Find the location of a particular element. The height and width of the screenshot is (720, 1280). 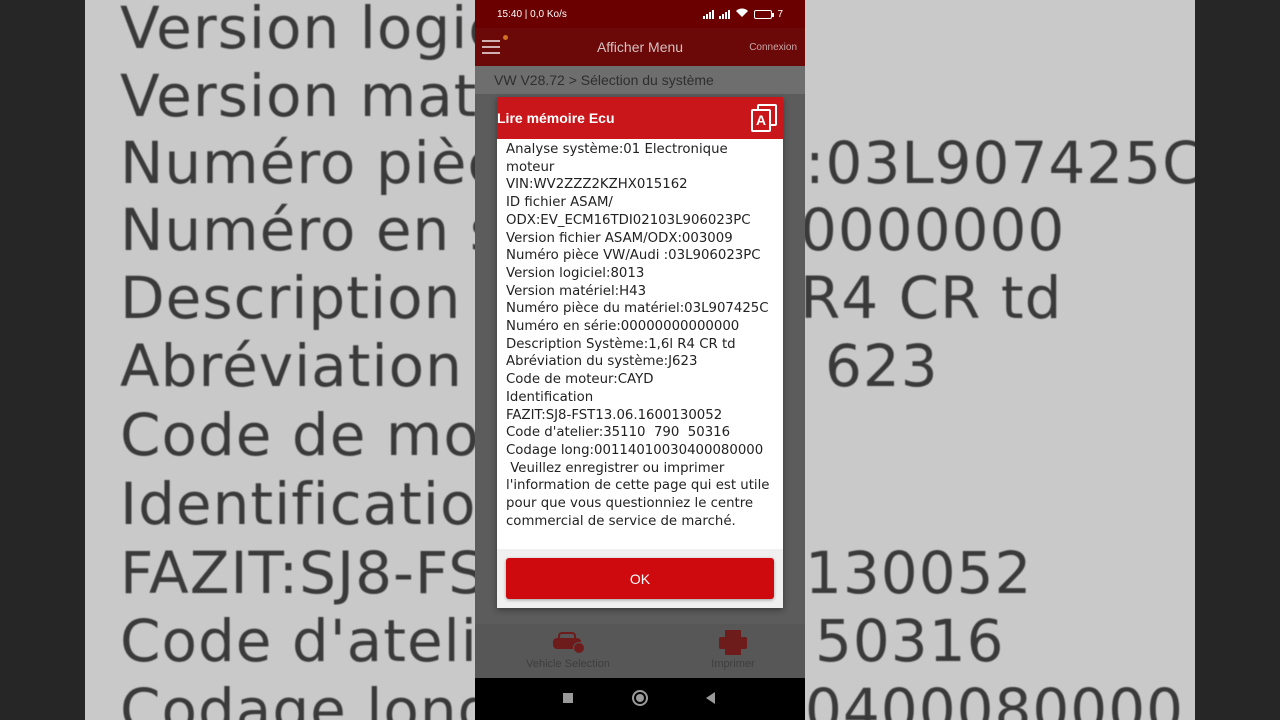

wifi-icon is located at coordinates (742, 14).